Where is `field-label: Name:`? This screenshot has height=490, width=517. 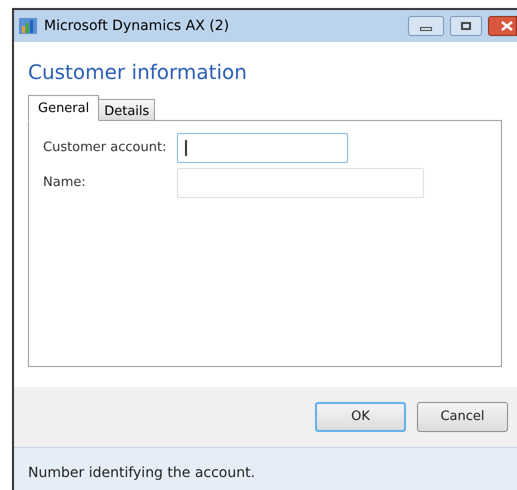 field-label: Name: is located at coordinates (65, 183).